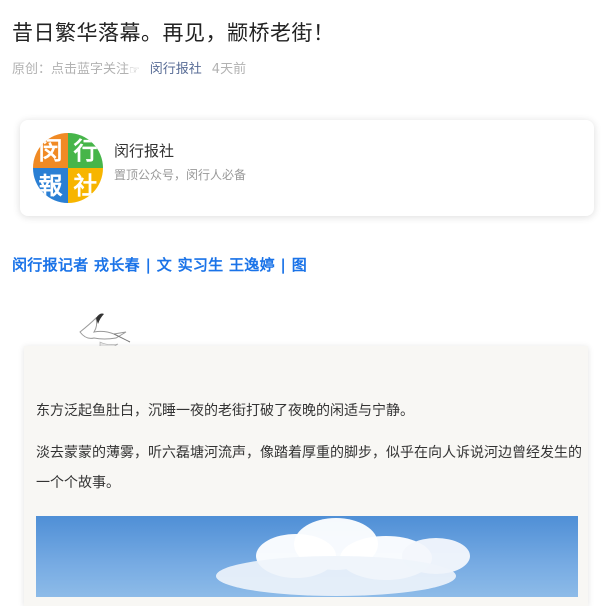 Image resolution: width=616 pixels, height=606 pixels. What do you see at coordinates (134, 70) in the screenshot?
I see `pointing-hand-icon: ☞` at bounding box center [134, 70].